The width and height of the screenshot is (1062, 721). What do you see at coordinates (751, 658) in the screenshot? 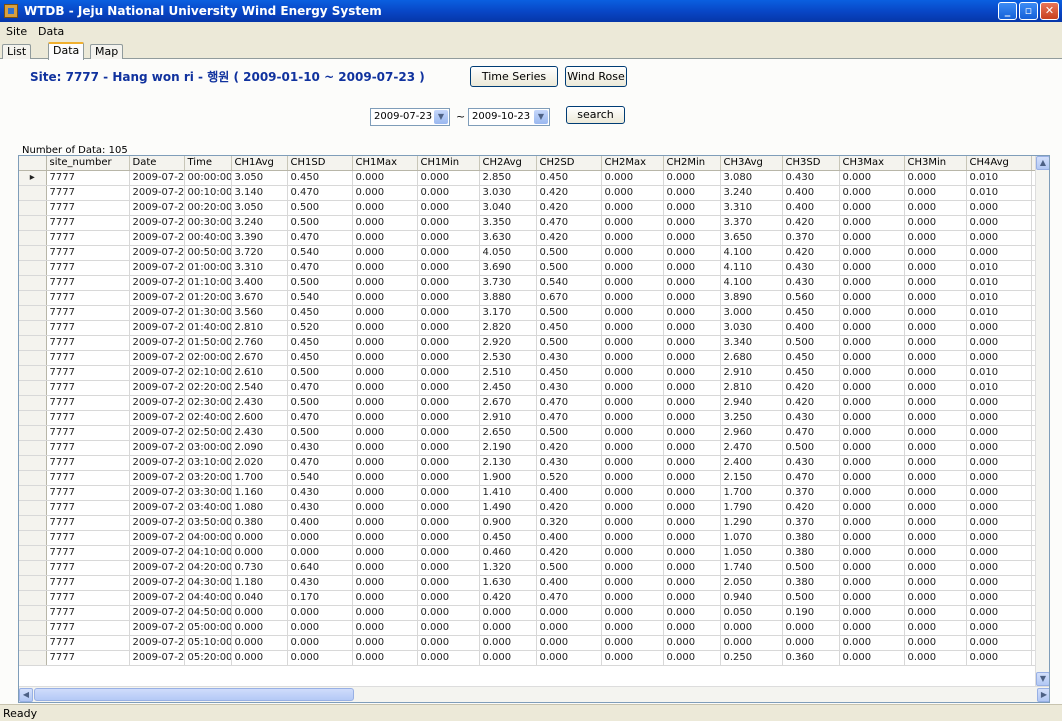
I see `table-cell: 0.250` at bounding box center [751, 658].